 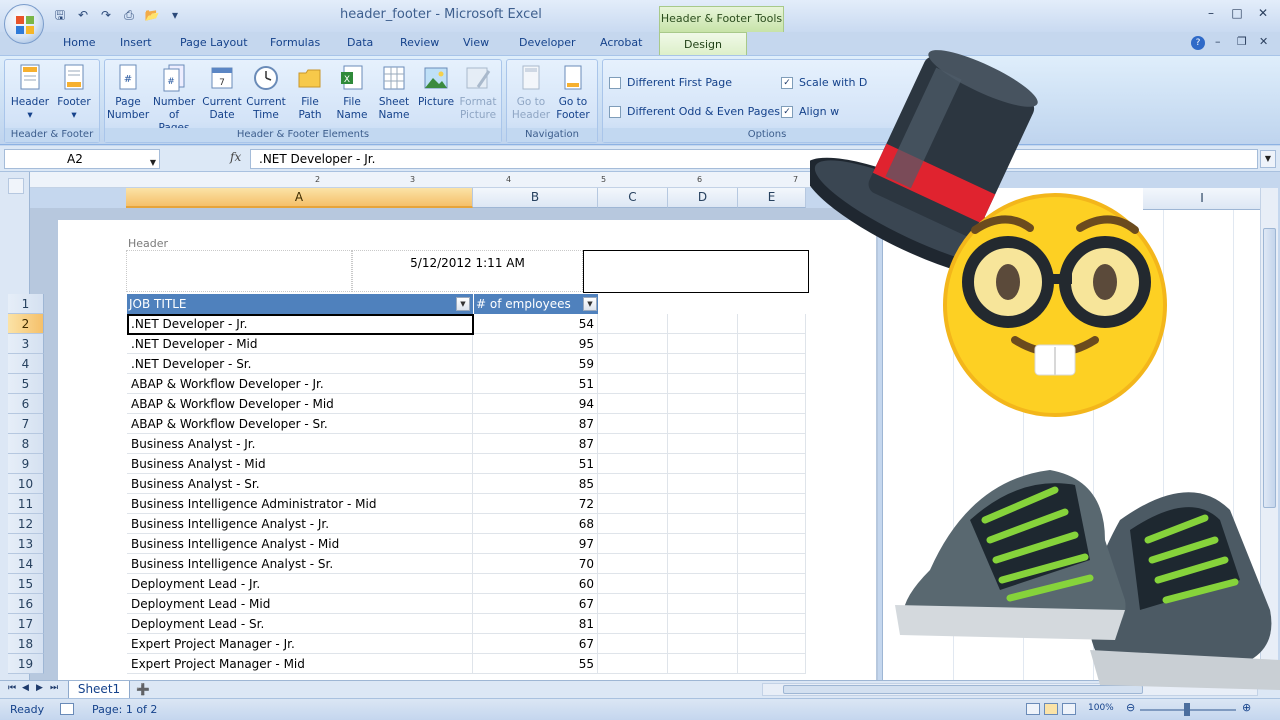 What do you see at coordinates (590, 304) in the screenshot?
I see `filter-dropdown-icon: ▼` at bounding box center [590, 304].